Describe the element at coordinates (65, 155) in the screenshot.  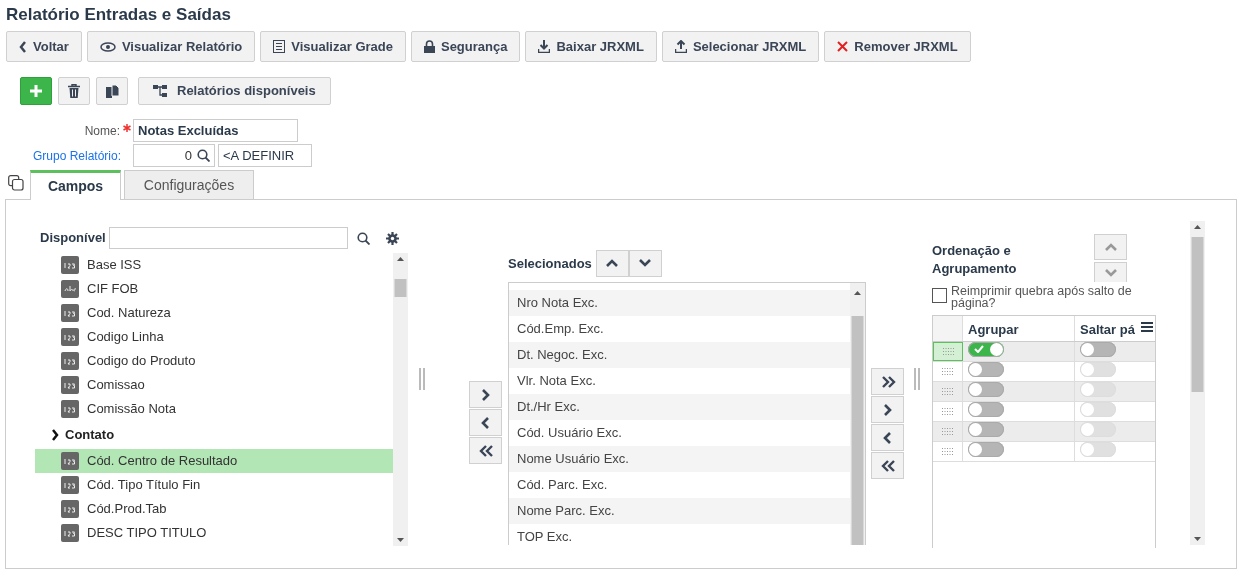
I see `group-link: Grupo Relatório:` at that location.